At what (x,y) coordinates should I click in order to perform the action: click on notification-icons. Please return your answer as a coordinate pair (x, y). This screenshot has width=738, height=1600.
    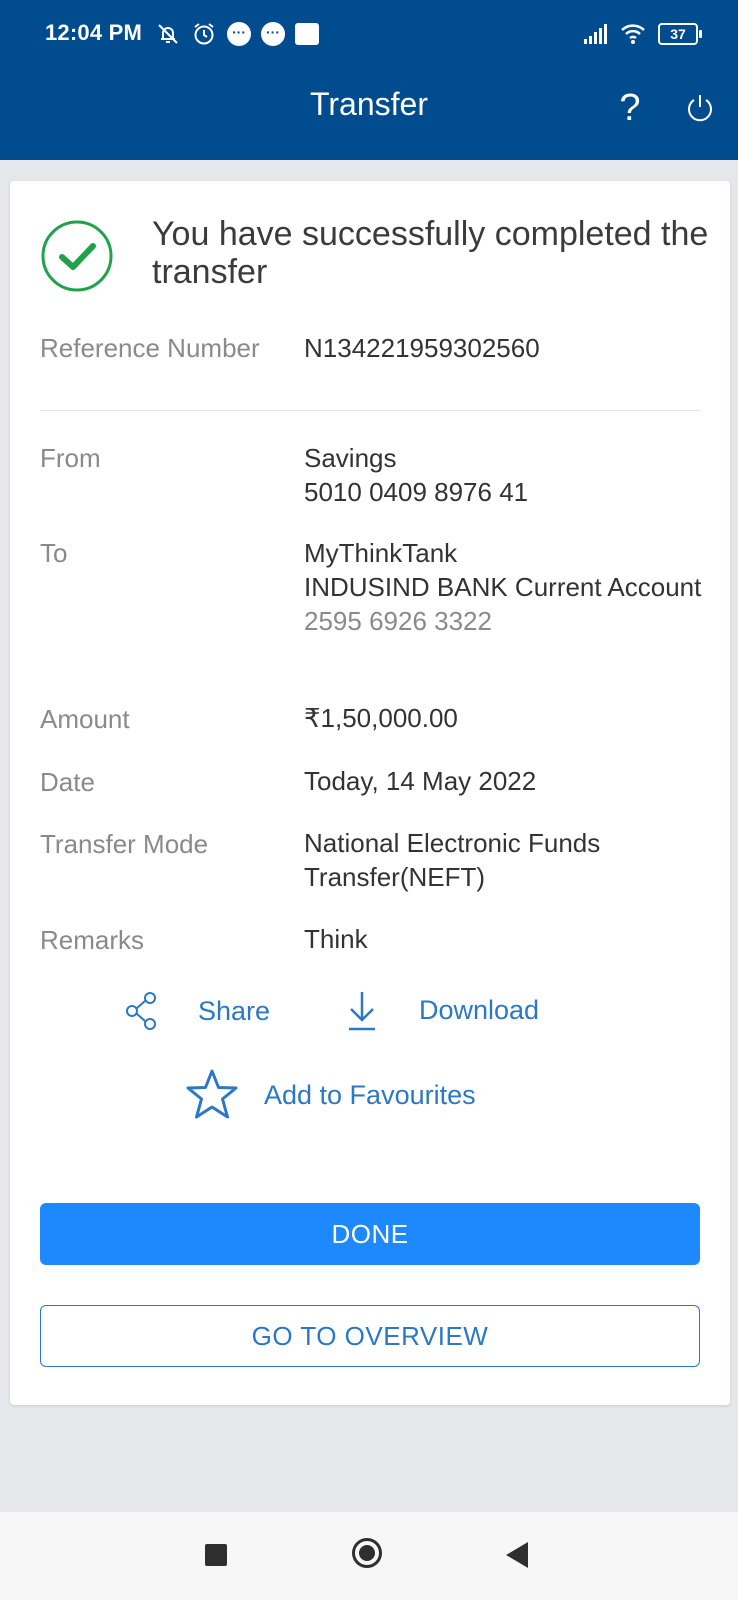
    Looking at the image, I should click on (237, 34).